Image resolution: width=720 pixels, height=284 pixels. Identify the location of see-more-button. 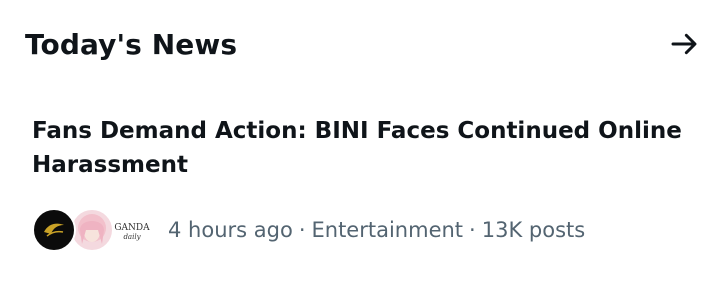
(685, 44).